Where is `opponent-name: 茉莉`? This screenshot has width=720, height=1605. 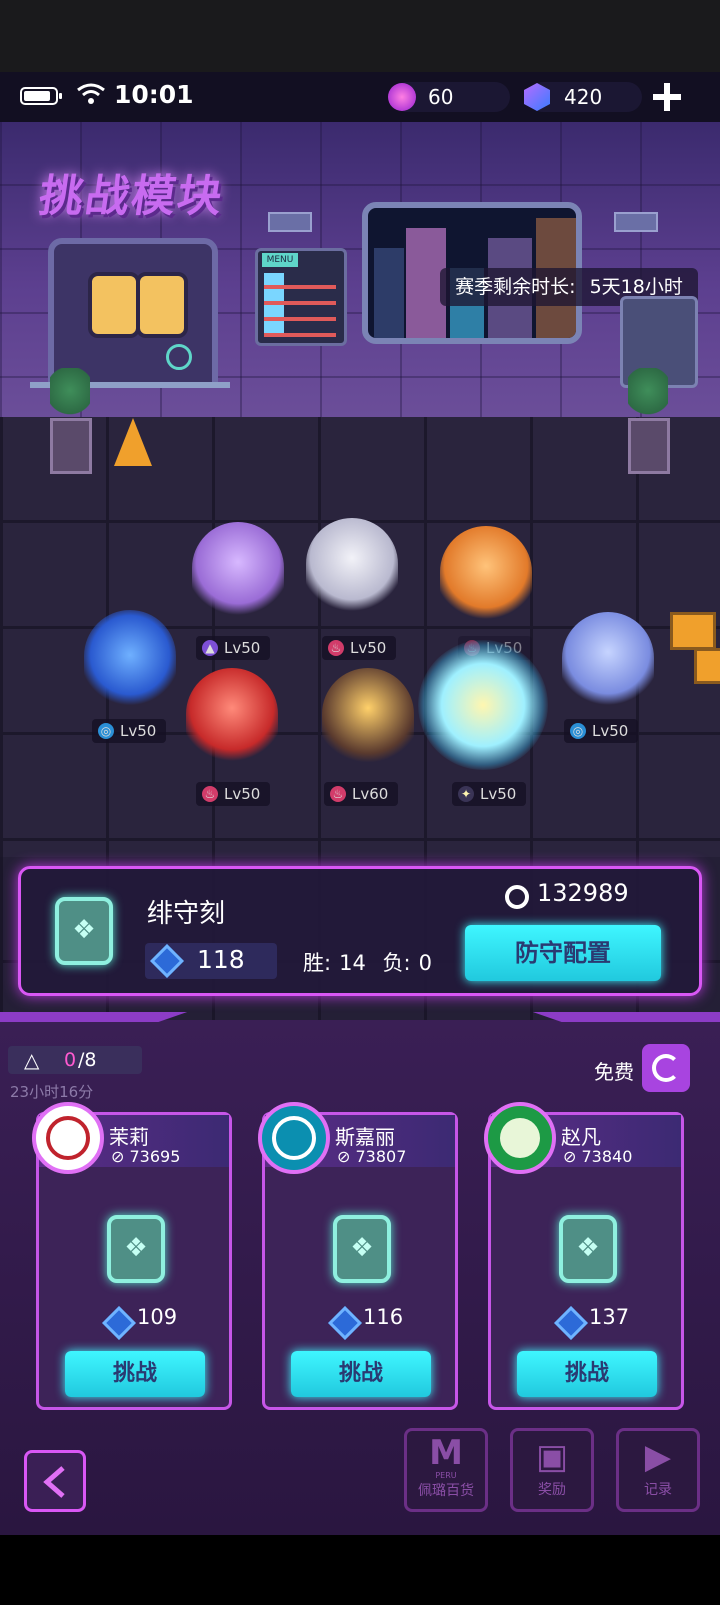 opponent-name: 茉莉 is located at coordinates (129, 1137).